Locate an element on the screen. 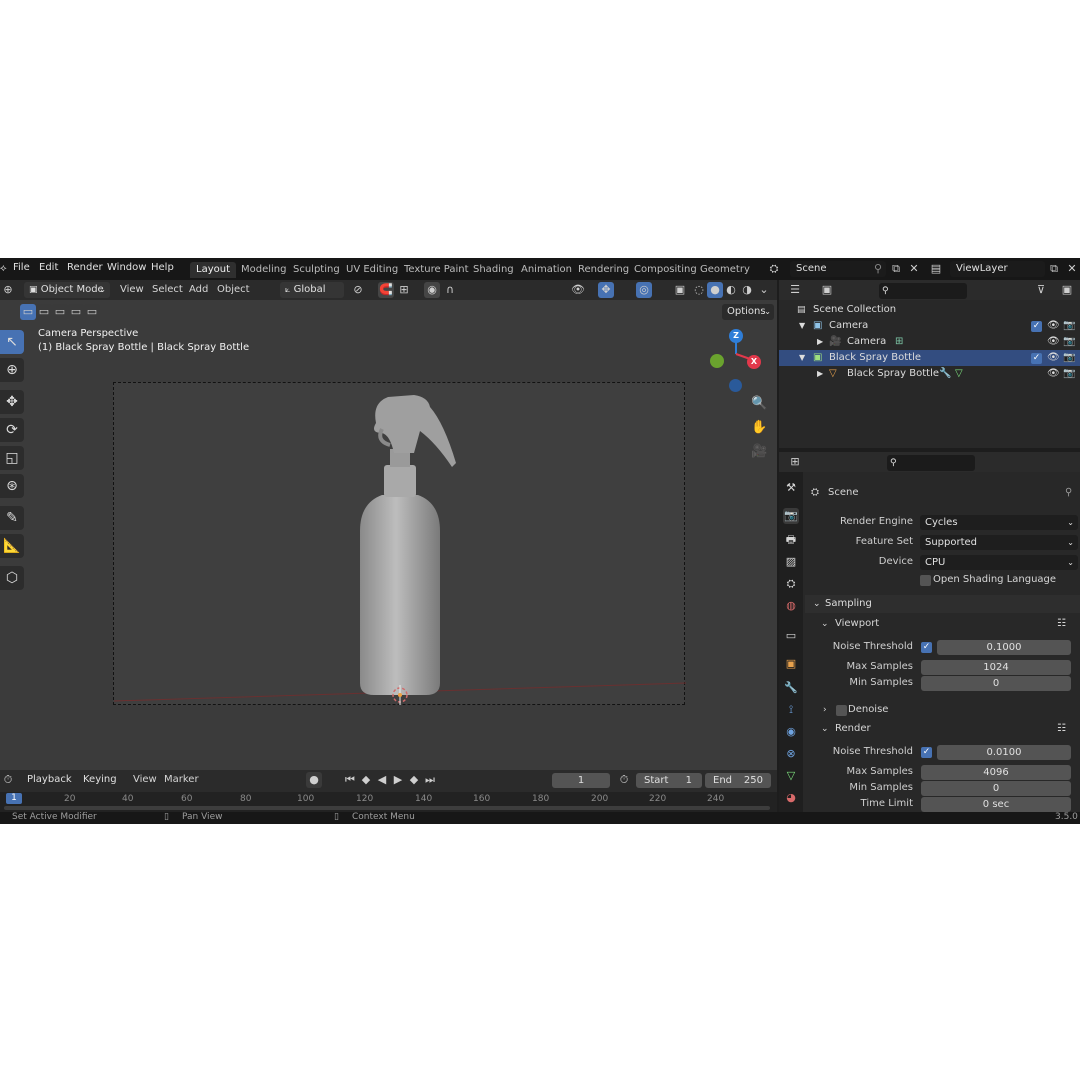 The image size is (1080, 1080). record-icon: ● is located at coordinates (314, 780).